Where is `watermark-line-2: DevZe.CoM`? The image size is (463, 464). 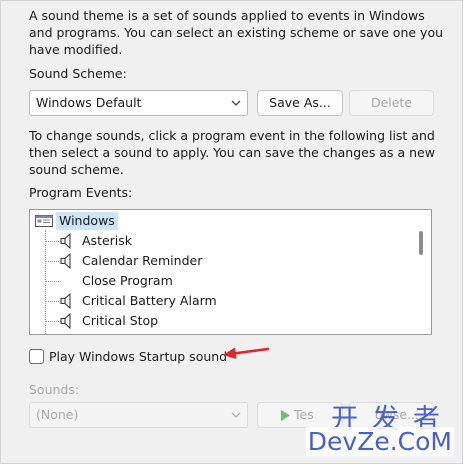
watermark-line-2: DevZe.CoM is located at coordinates (379, 441).